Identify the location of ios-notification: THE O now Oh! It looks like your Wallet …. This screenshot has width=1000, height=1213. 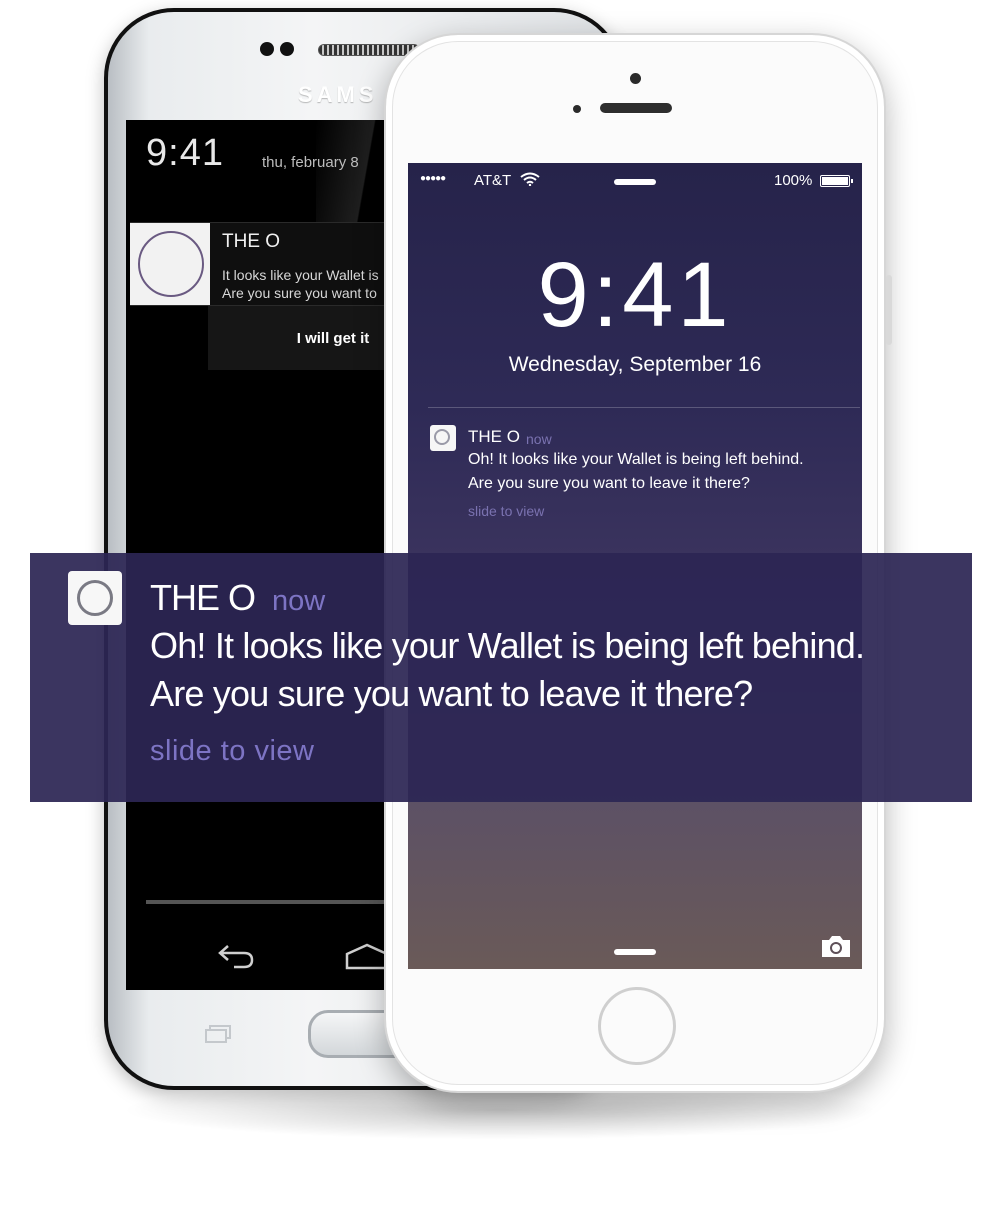
(635, 471).